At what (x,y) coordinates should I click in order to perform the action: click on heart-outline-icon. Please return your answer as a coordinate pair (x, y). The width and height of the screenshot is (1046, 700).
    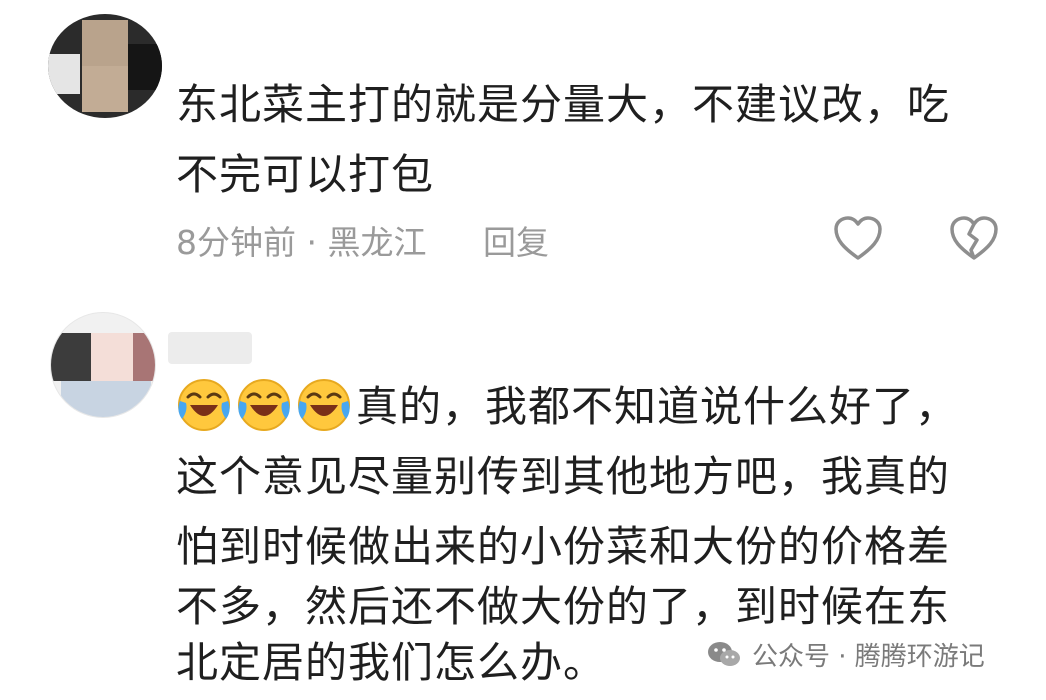
    Looking at the image, I should click on (858, 238).